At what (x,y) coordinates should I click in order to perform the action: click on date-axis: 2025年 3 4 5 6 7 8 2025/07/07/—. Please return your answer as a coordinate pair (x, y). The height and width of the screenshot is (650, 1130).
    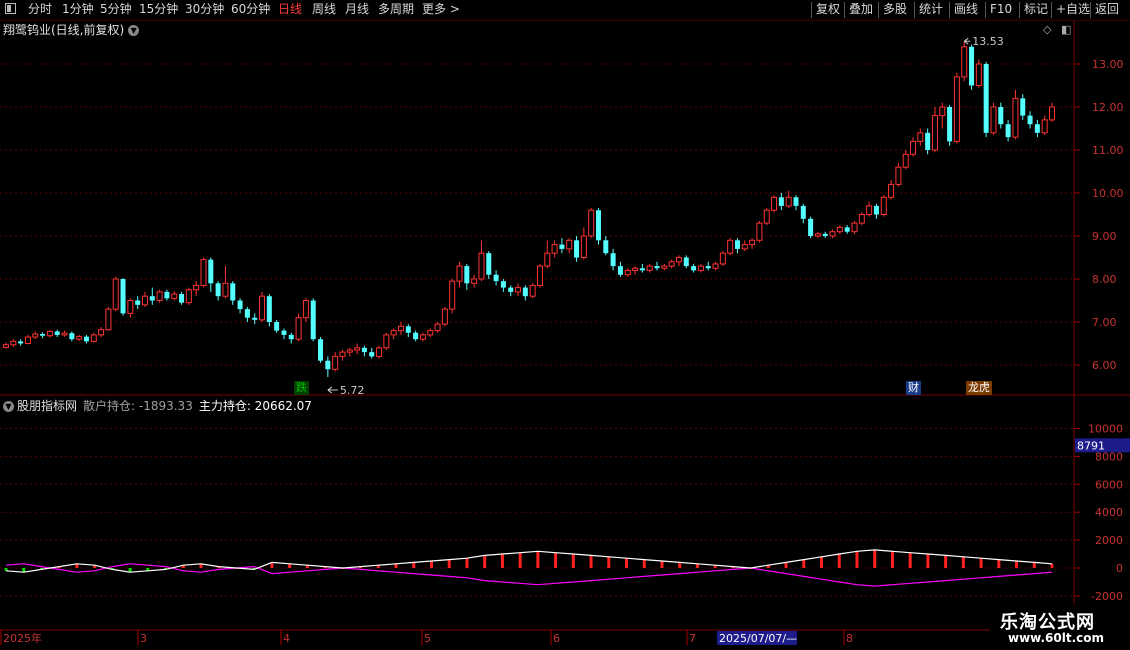
    Looking at the image, I should click on (426, 637).